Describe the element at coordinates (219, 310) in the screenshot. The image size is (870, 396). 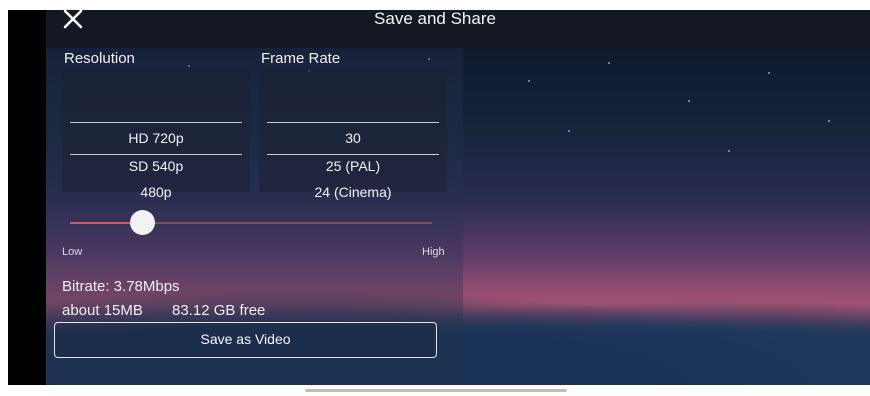
I see `free-space-text: 83.12 GB free` at that location.